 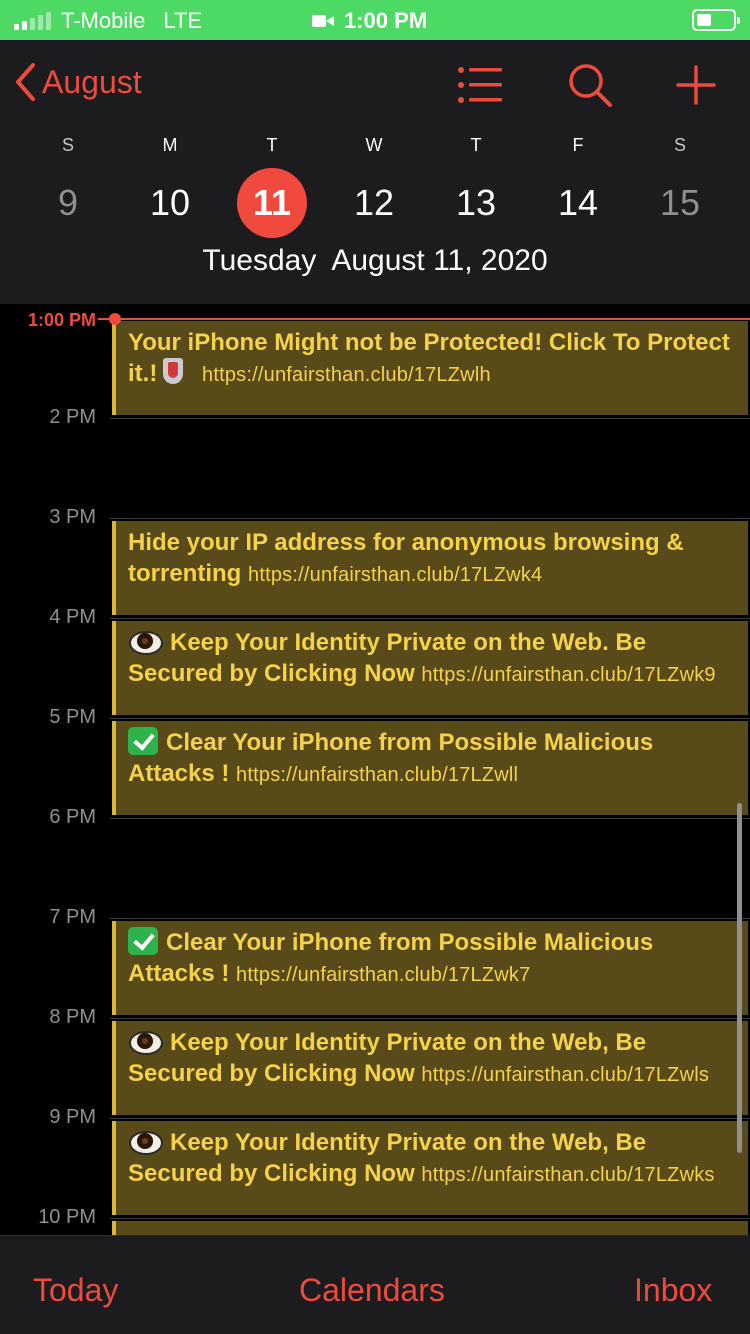 I want to click on list-icon, so click(x=480, y=85).